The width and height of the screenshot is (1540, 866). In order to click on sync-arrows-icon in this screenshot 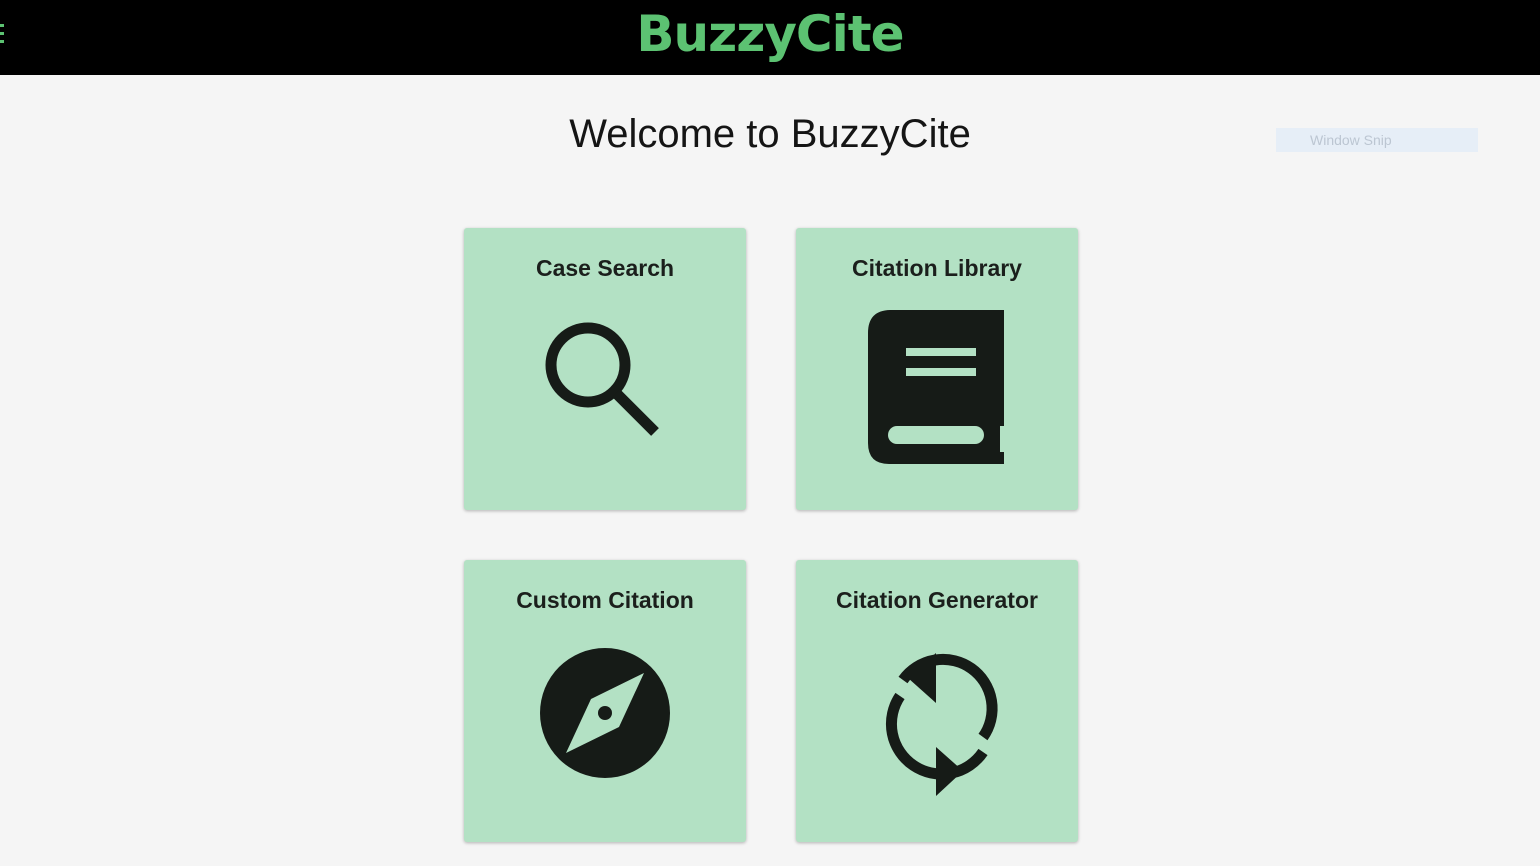, I will do `click(941, 724)`.